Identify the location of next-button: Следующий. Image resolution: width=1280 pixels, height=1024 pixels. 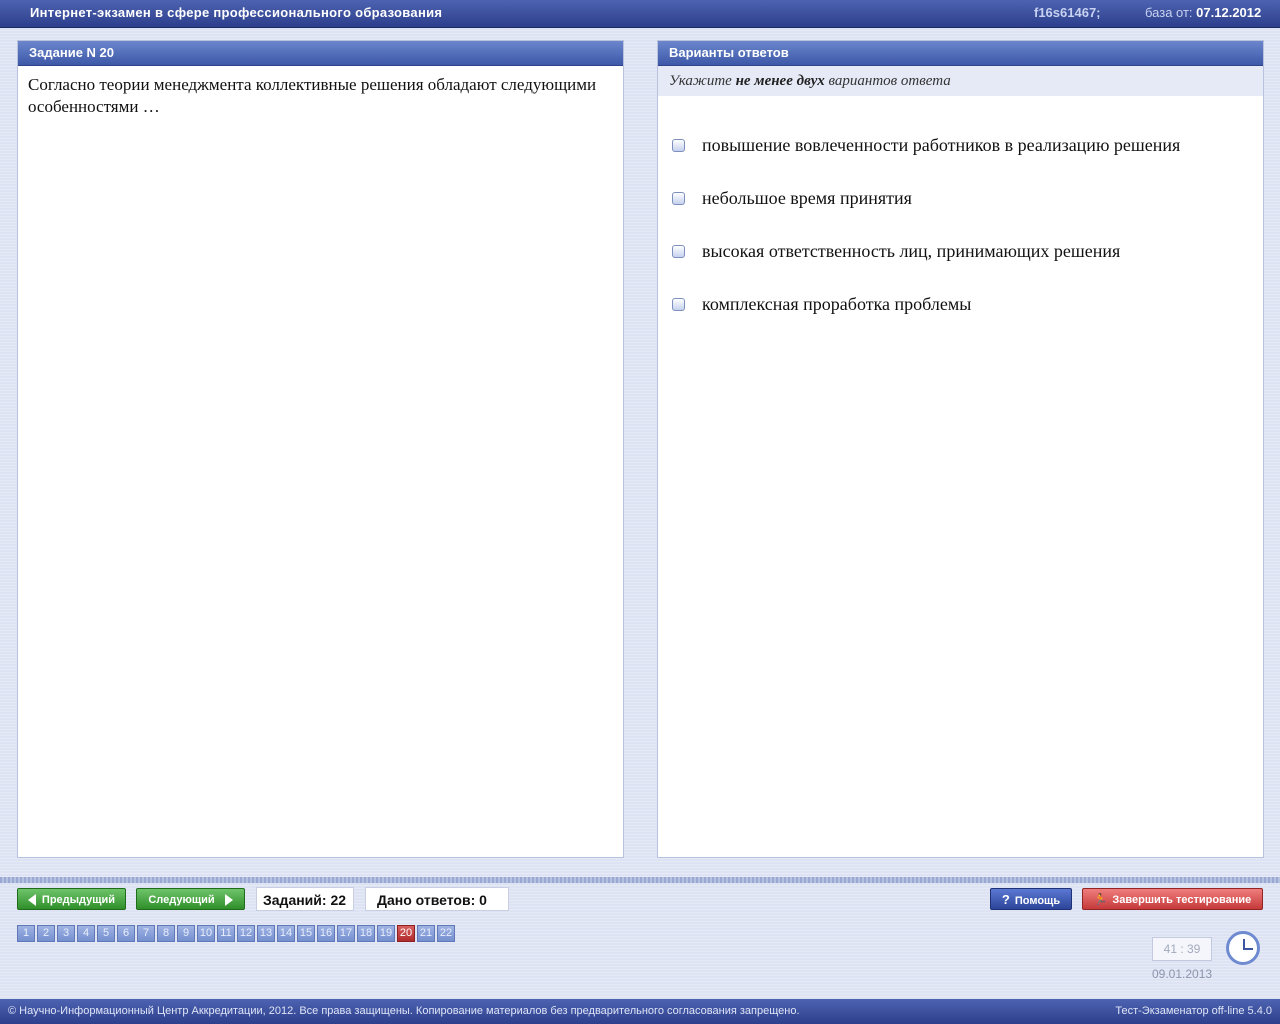
(190, 899).